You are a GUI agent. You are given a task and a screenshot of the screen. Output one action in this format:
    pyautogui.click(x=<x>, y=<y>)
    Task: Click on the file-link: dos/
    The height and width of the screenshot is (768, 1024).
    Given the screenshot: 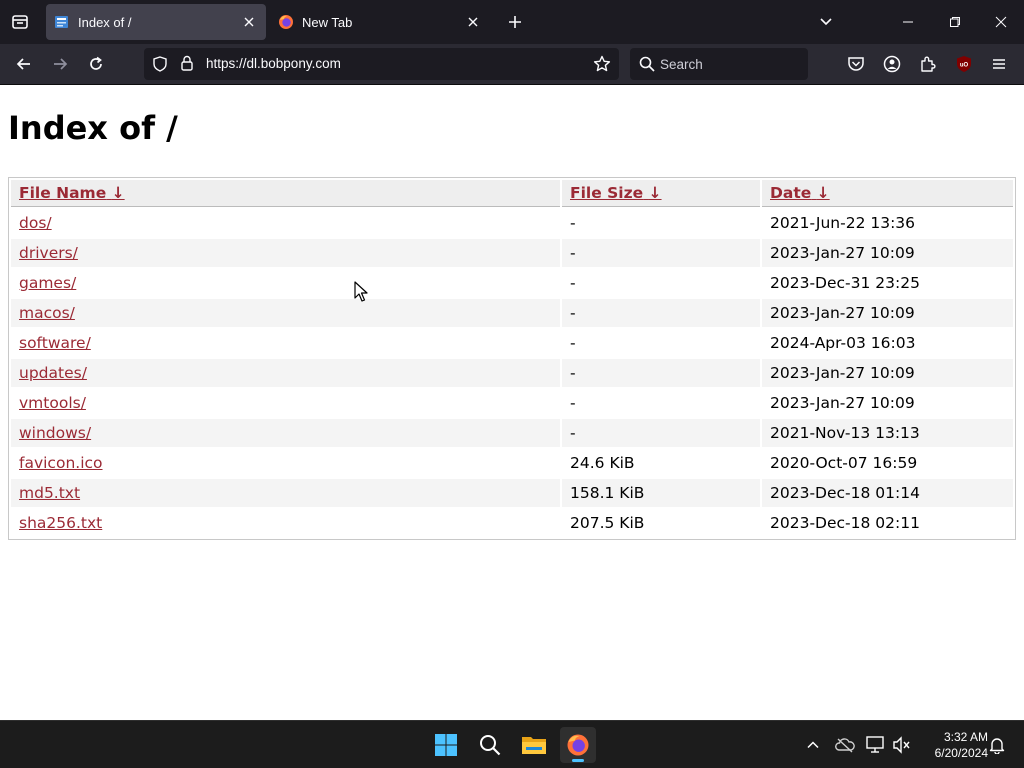 What is the action you would take?
    pyautogui.click(x=35, y=223)
    